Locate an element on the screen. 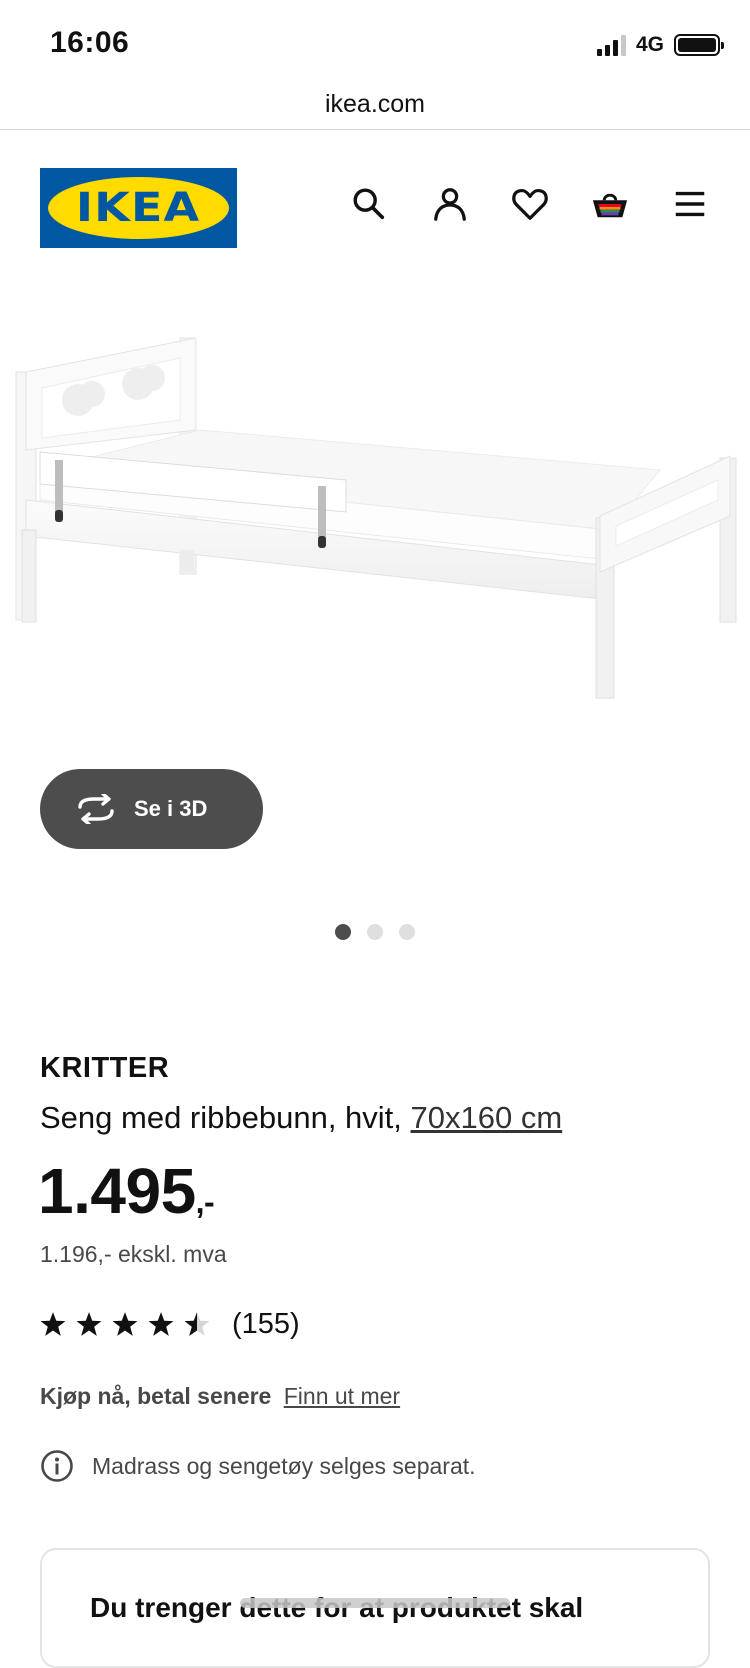 Image resolution: width=750 pixels, height=1668 pixels. search-icon is located at coordinates (369, 204).